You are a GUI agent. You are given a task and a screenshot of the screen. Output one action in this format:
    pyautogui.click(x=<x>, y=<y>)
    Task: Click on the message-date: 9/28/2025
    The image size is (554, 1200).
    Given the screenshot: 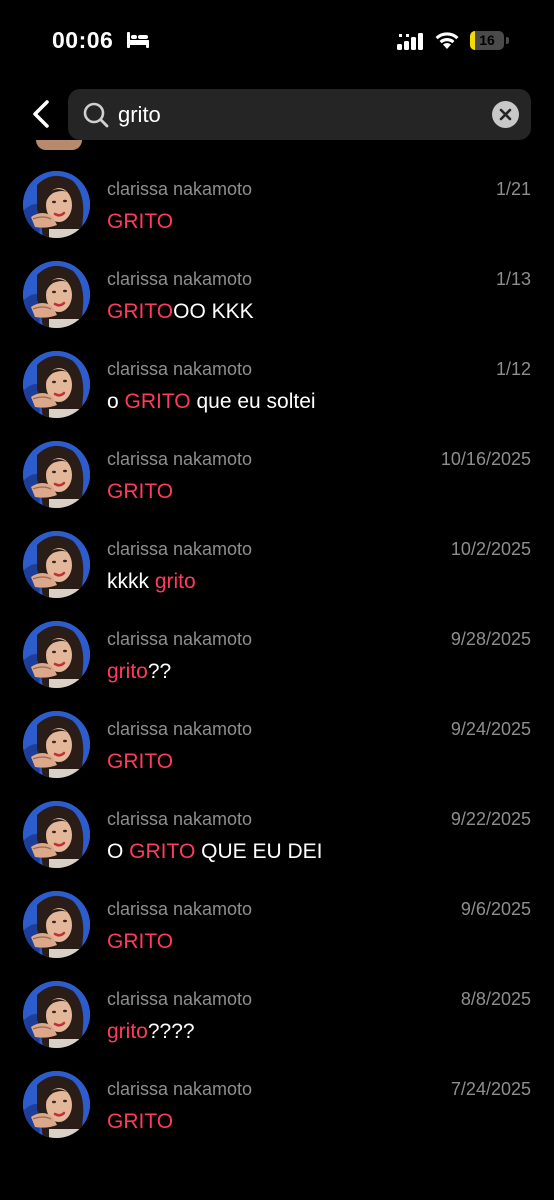 What is the action you would take?
    pyautogui.click(x=490, y=639)
    